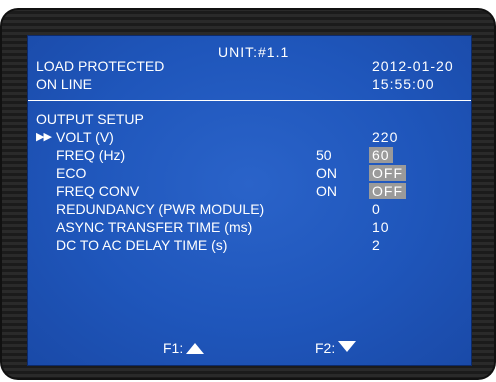 This screenshot has width=496, height=382. What do you see at coordinates (376, 209) in the screenshot?
I see `setting-value-redundancy: 0` at bounding box center [376, 209].